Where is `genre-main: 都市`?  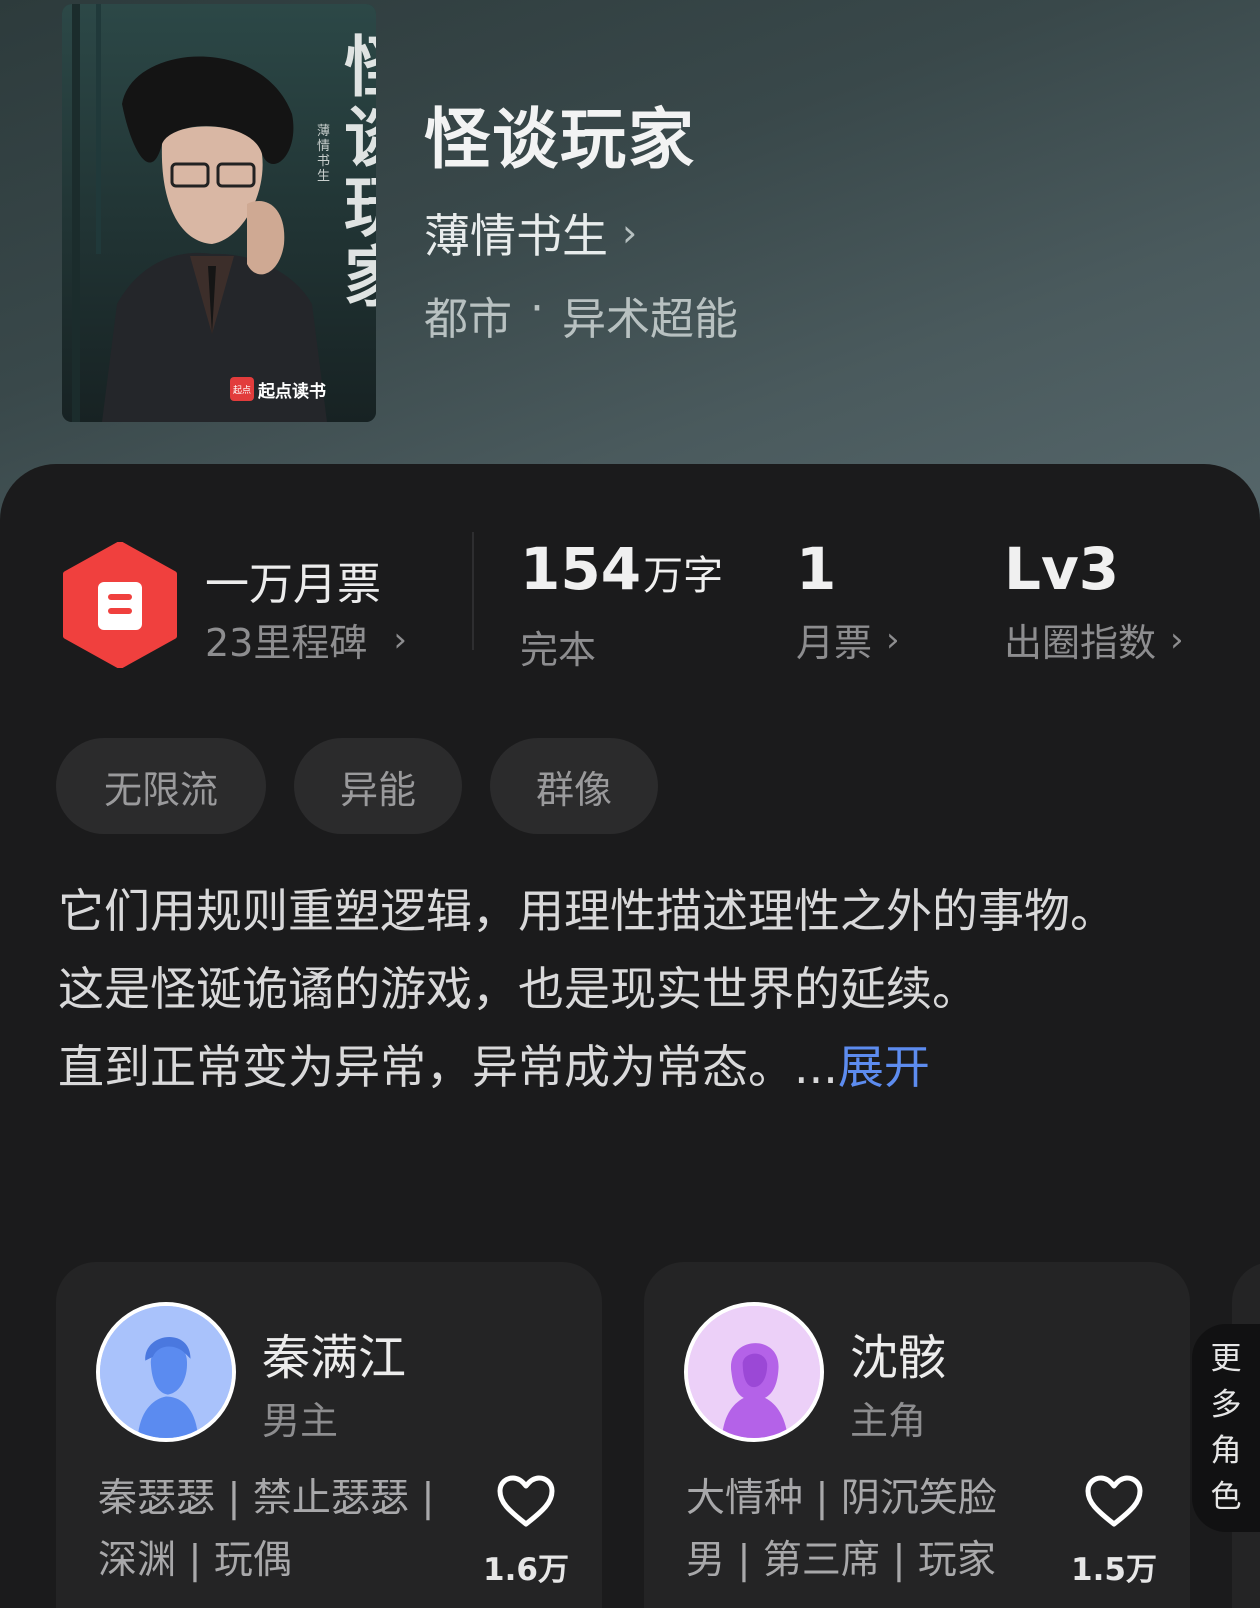
genre-main: 都市 is located at coordinates (468, 319).